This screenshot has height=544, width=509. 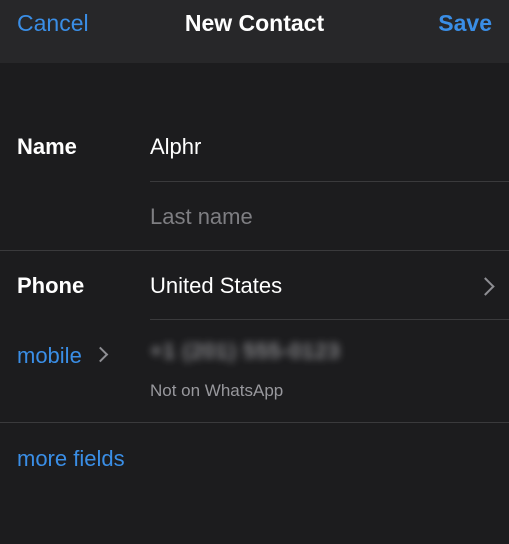 I want to click on last-name-field: Last name, so click(x=201, y=217).